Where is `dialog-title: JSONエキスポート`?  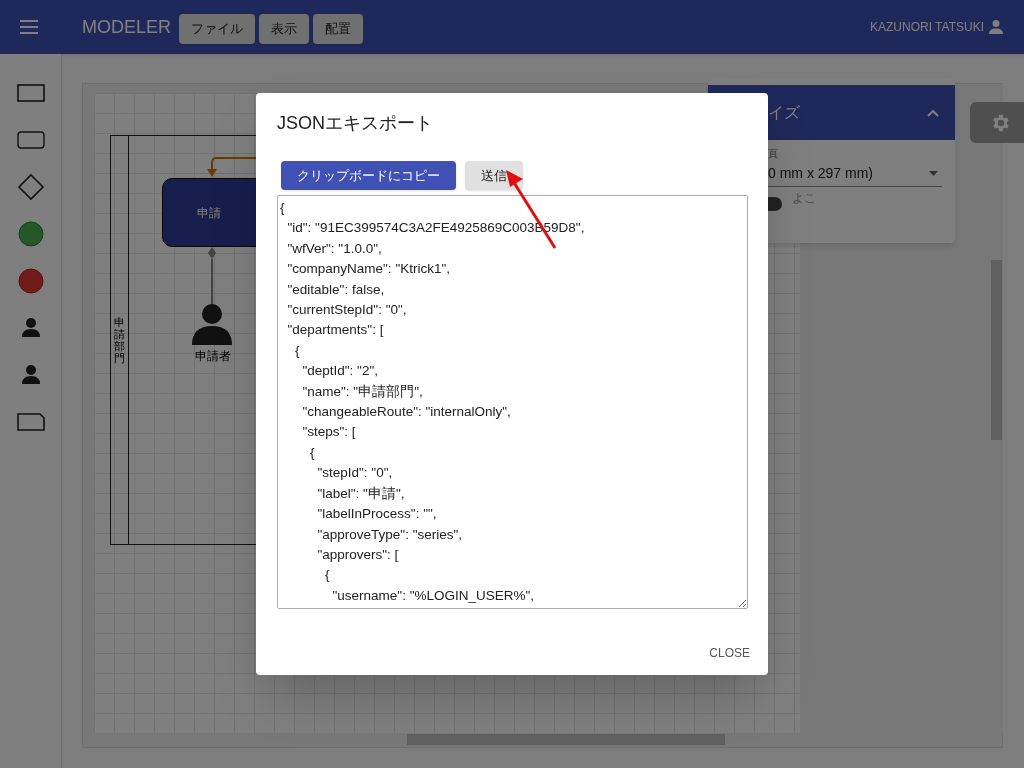
dialog-title: JSONエキスポート is located at coordinates (355, 123).